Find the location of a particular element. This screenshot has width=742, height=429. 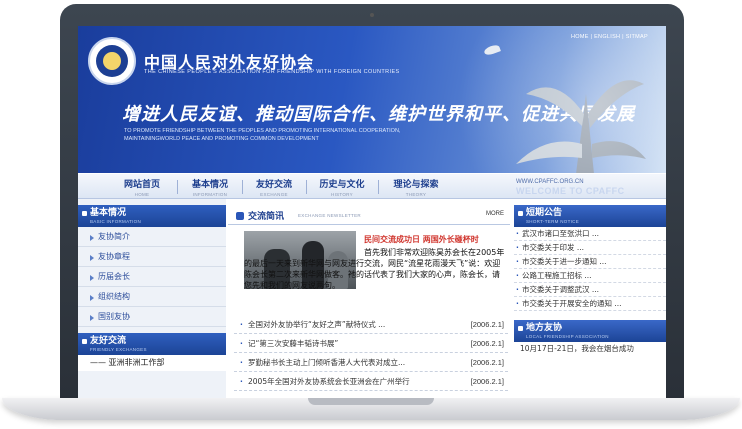

list-item: 罗勤秘书长主动上门倾听香港人大代表对成立...[2006.2.1] is located at coordinates (371, 362).